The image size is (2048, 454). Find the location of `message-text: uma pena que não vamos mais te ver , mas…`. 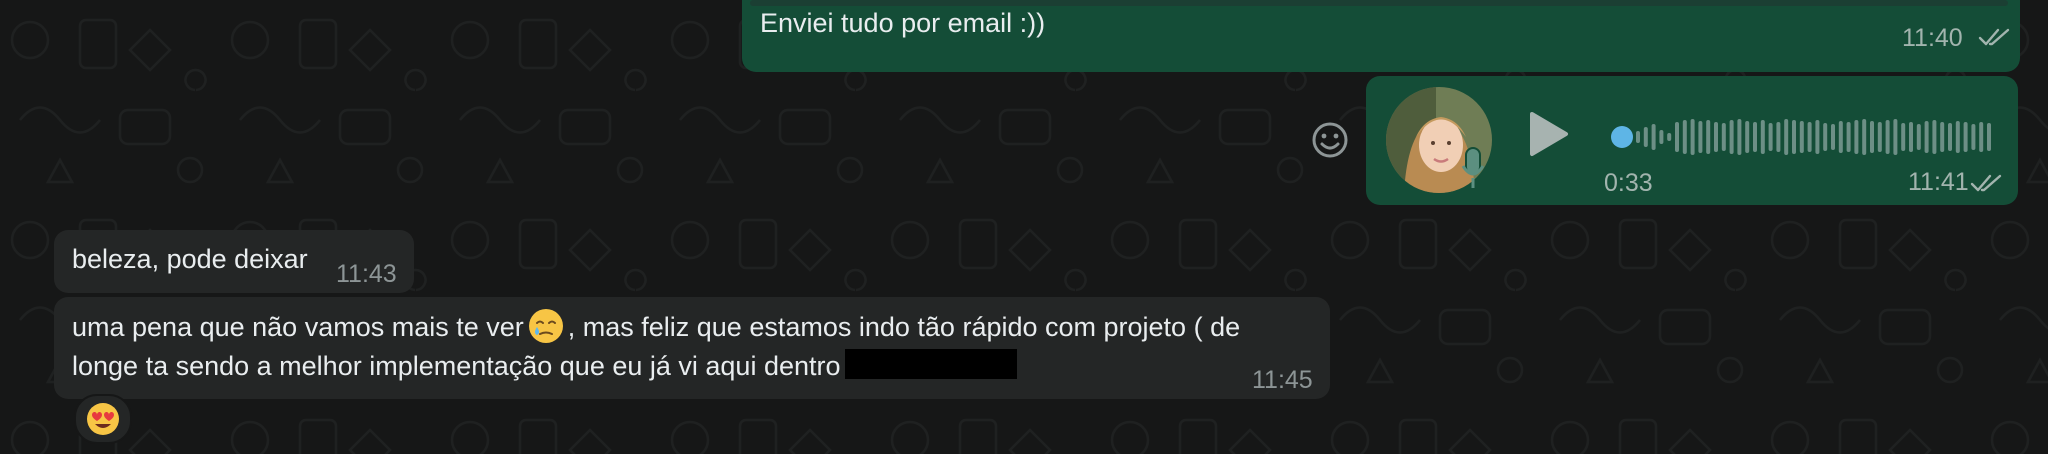

message-text: uma pena que não vamos mais te ver , mas… is located at coordinates (692, 347).